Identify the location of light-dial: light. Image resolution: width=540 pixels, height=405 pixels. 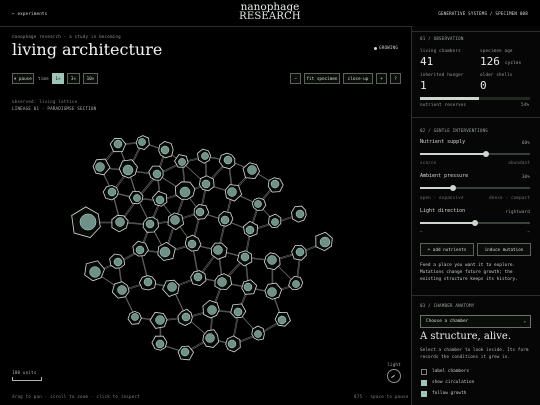
(394, 372).